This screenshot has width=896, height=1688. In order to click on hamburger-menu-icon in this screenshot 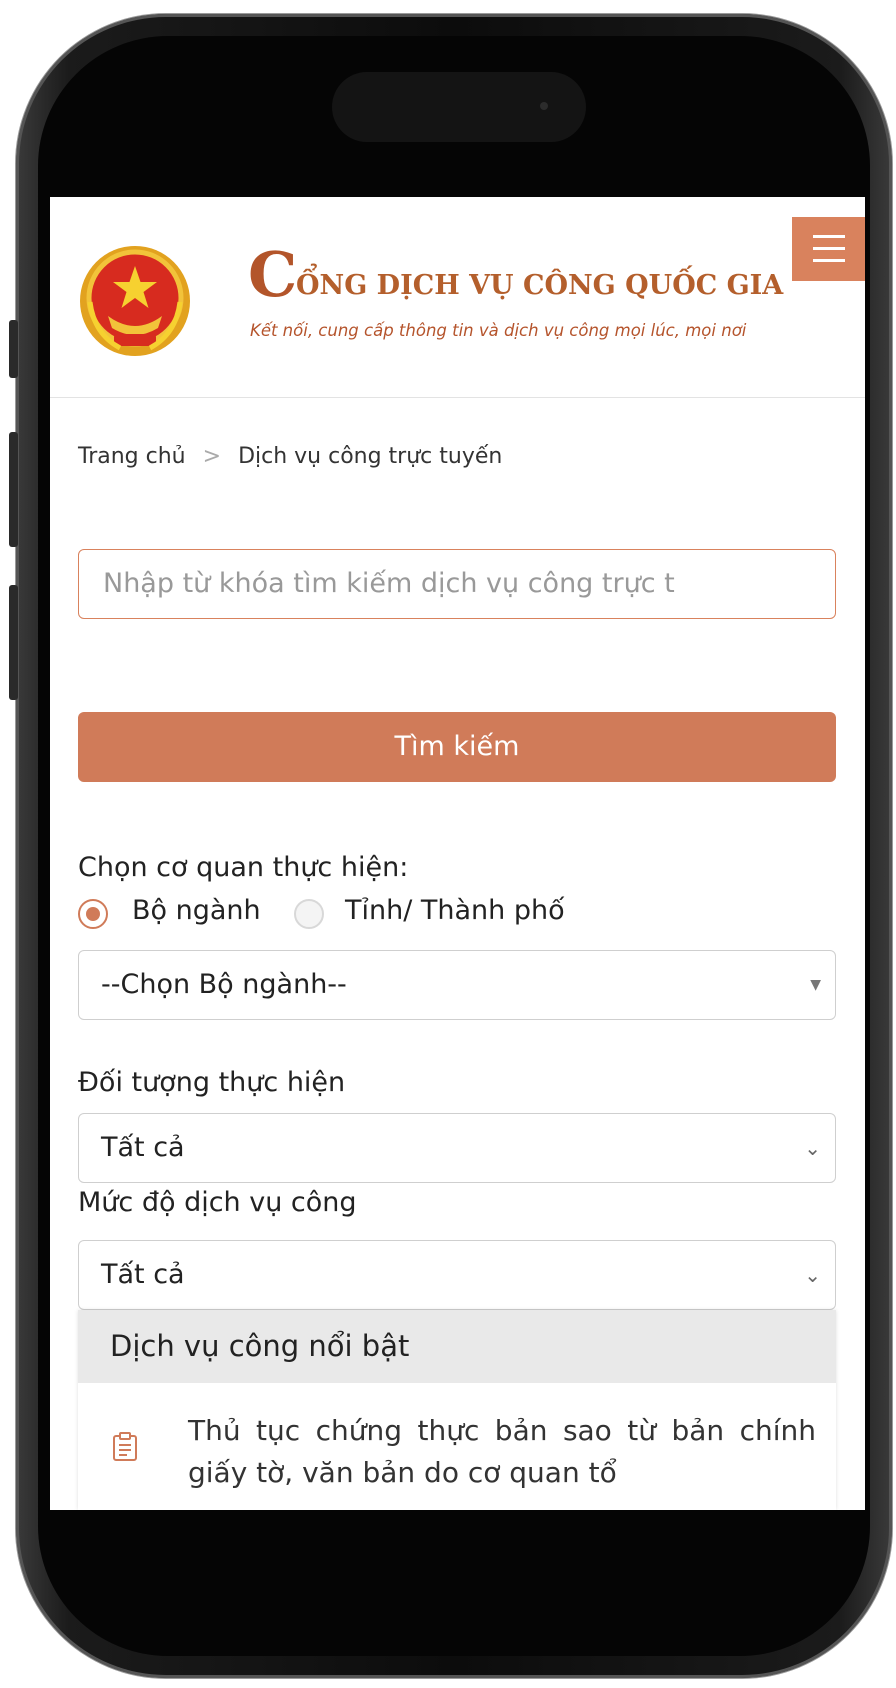, I will do `click(829, 236)`.